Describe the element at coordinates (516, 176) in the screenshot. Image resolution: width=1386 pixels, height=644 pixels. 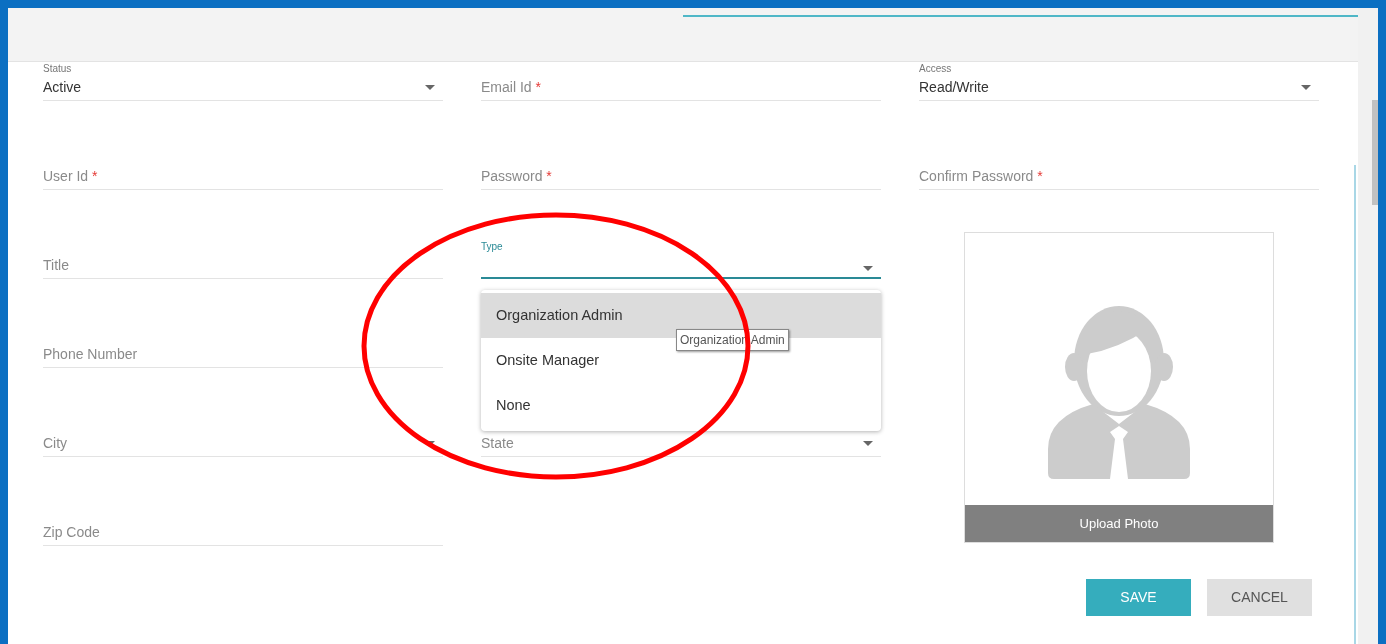
I see `placeholder-text: Password *` at that location.